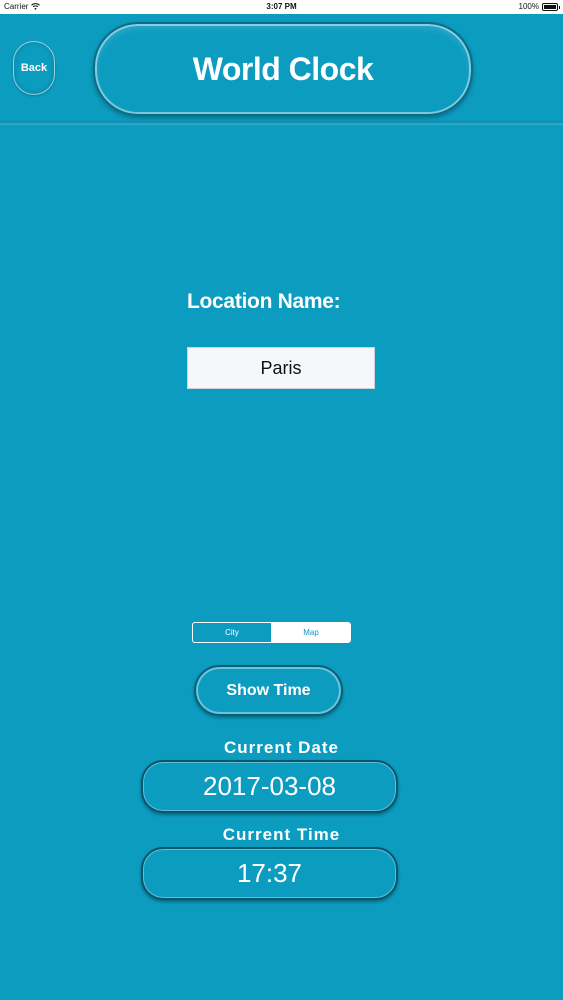 The image size is (563, 1000). What do you see at coordinates (268, 690) in the screenshot?
I see `show-time-button: Show Time` at bounding box center [268, 690].